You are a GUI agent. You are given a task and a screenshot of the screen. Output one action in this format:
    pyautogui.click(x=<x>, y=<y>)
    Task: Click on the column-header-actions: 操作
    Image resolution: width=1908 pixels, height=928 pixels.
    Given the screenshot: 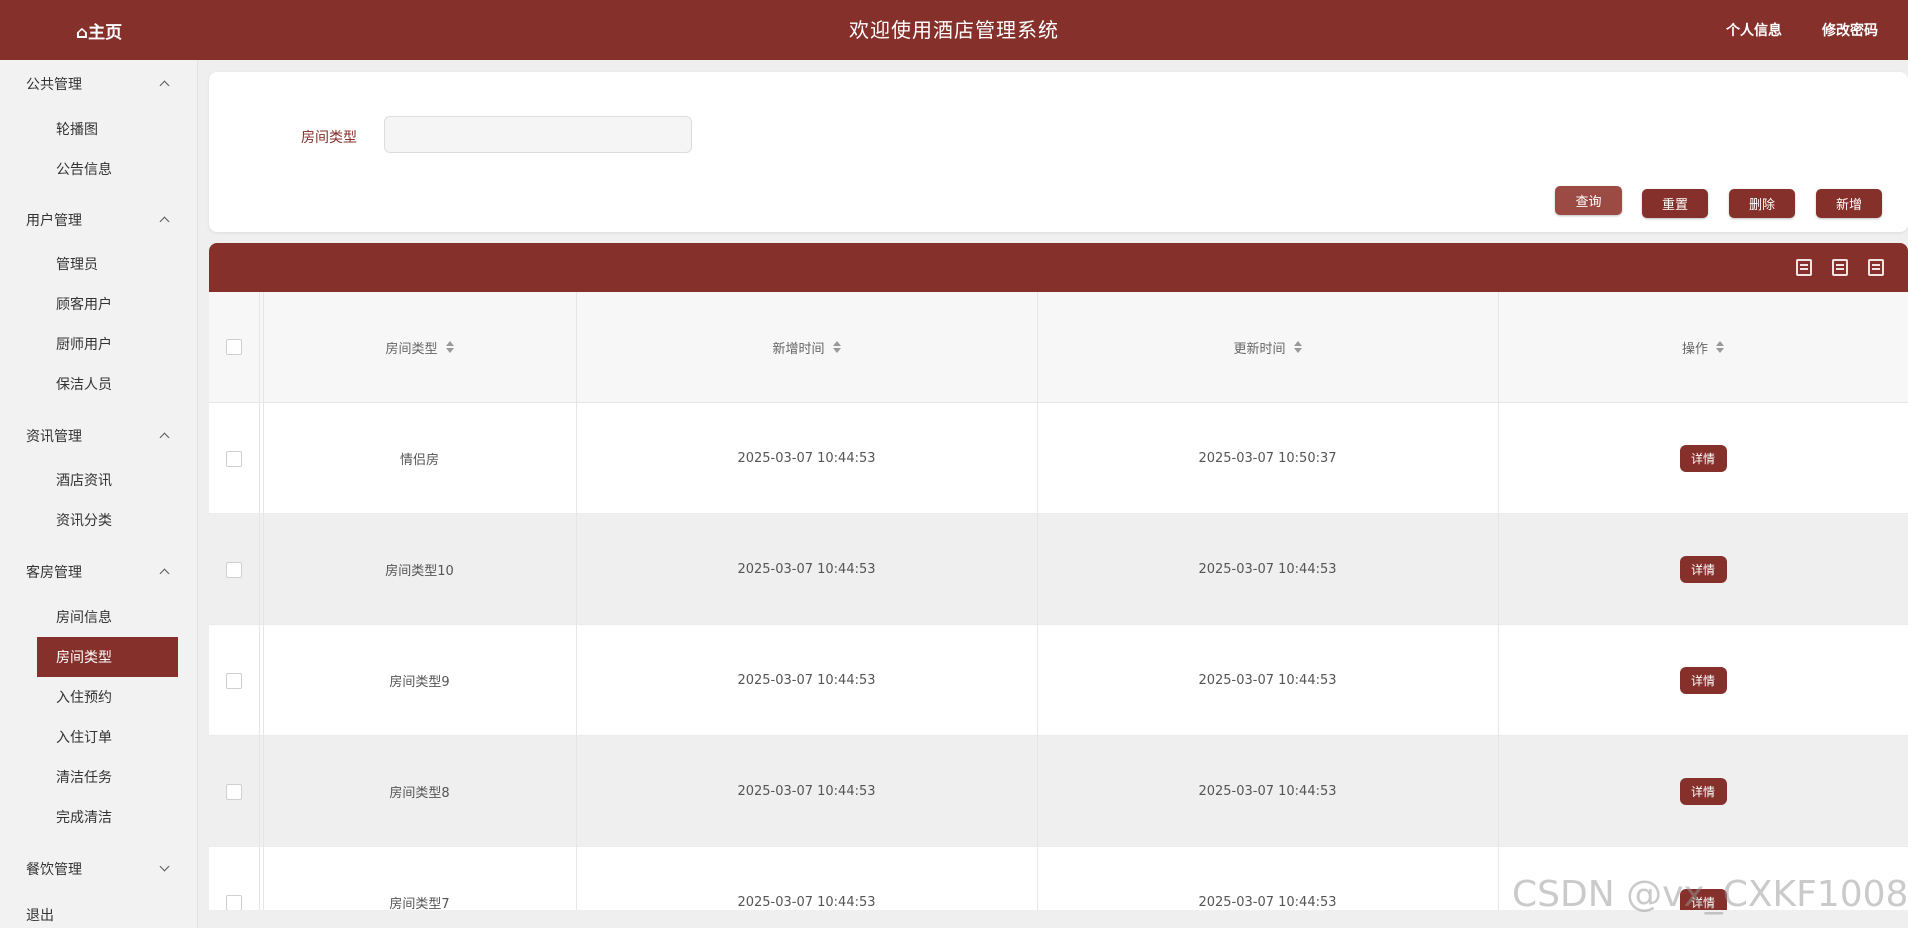 What is the action you would take?
    pyautogui.click(x=1703, y=347)
    